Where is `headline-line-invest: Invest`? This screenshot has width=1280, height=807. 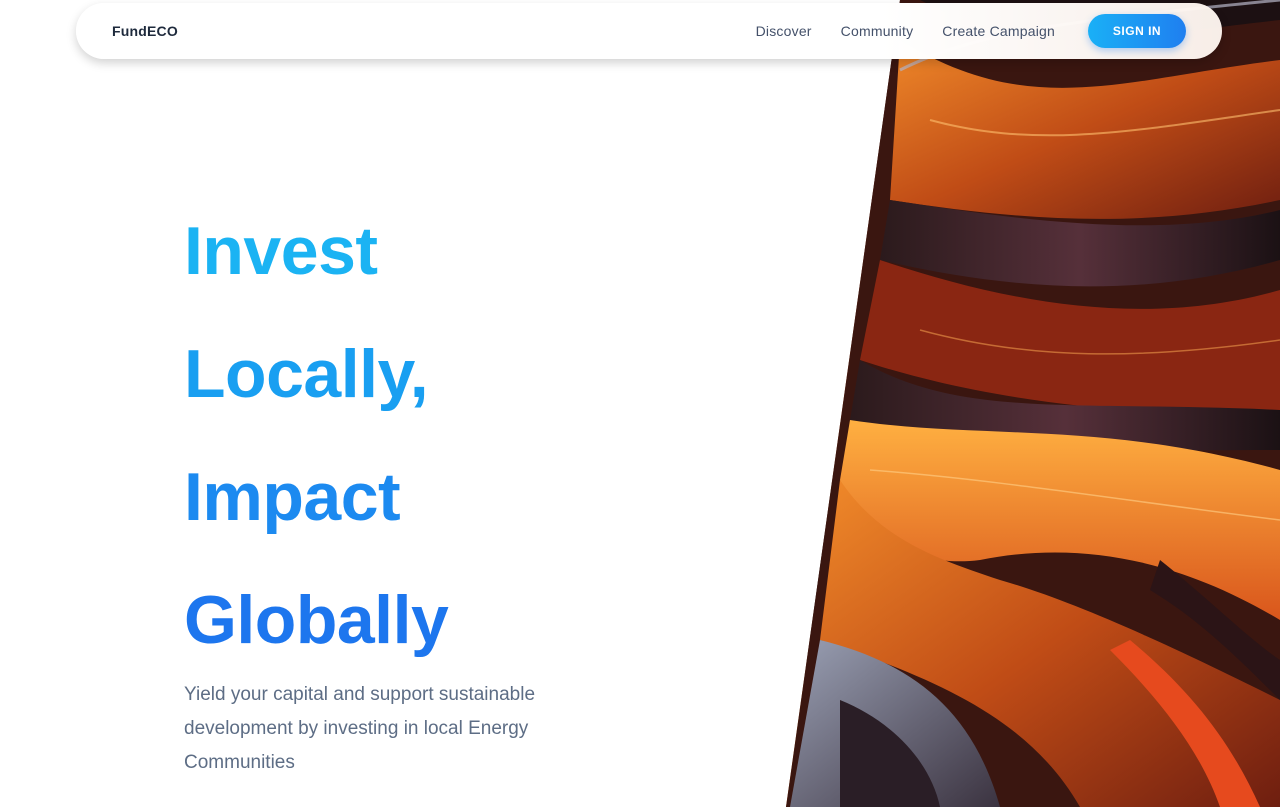
headline-line-invest: Invest is located at coordinates (281, 251).